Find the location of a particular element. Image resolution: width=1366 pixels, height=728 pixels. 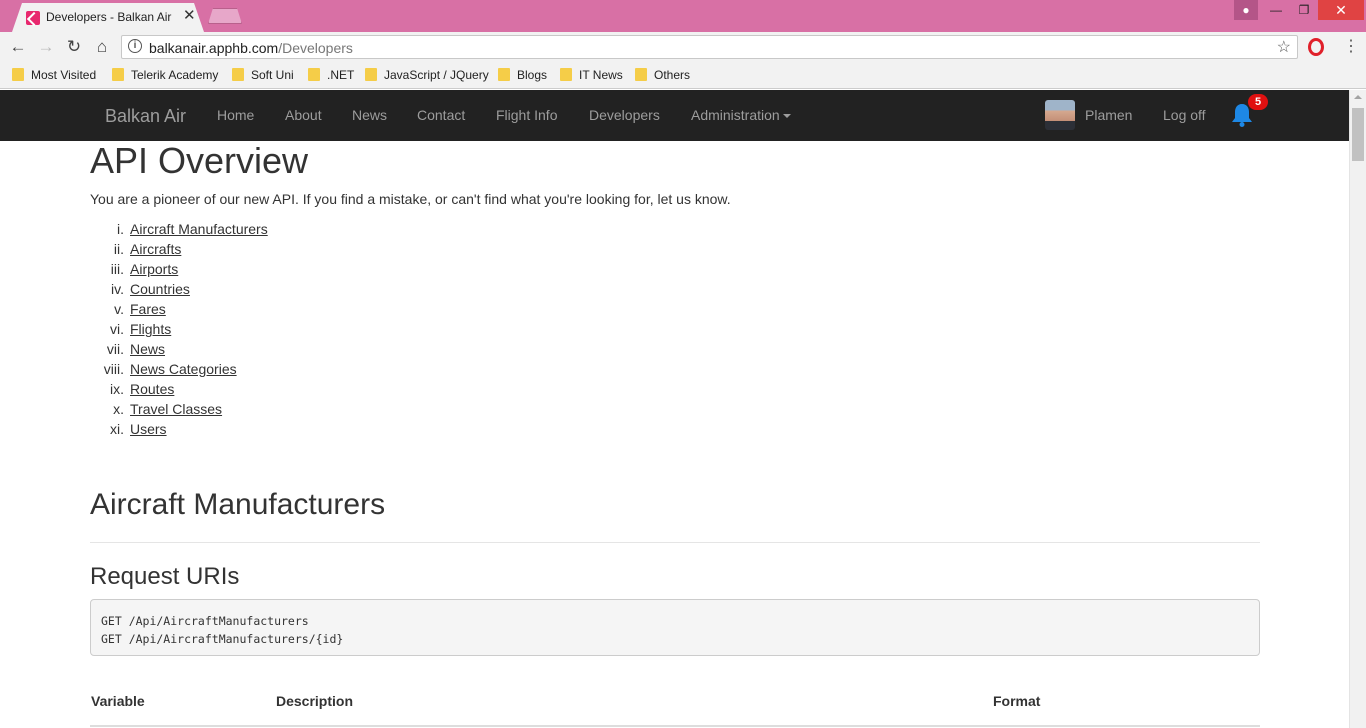

toc-link: Aircraft Manufacturers is located at coordinates (199, 229).